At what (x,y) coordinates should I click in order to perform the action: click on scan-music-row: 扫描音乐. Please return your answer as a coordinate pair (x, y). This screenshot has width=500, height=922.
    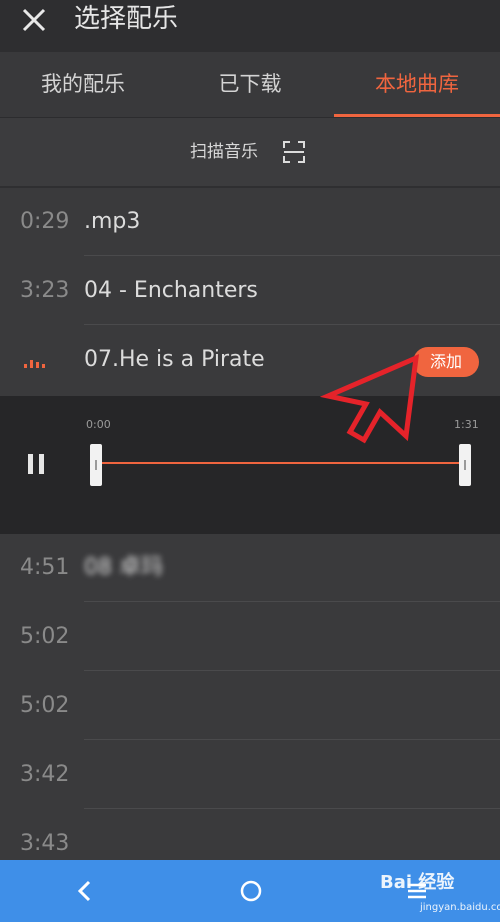
    Looking at the image, I should click on (250, 152).